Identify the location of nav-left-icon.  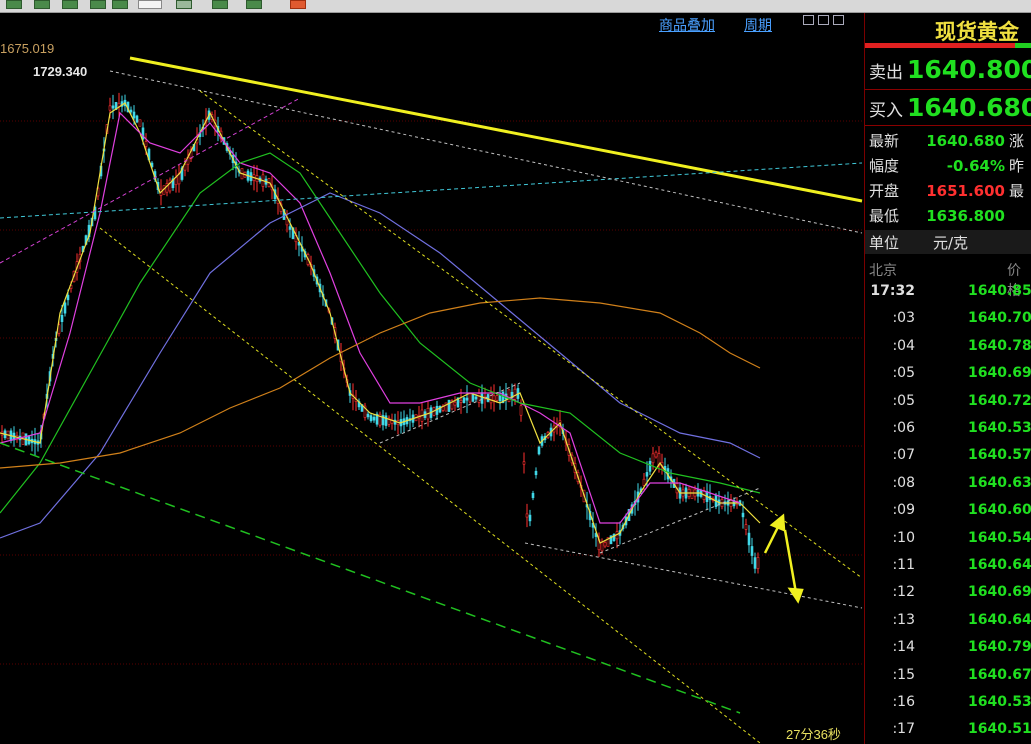
(808, 20).